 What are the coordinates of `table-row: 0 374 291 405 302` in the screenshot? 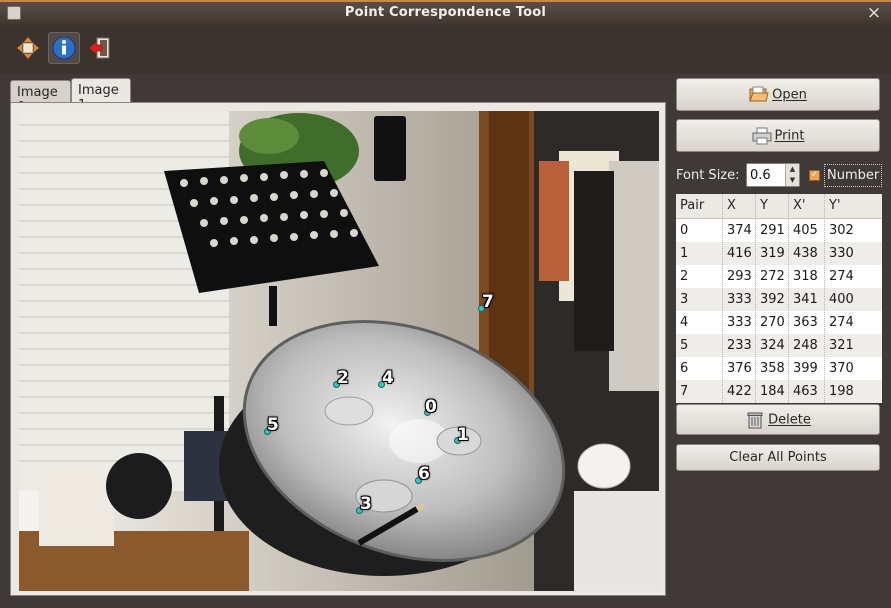 It's located at (779, 230).